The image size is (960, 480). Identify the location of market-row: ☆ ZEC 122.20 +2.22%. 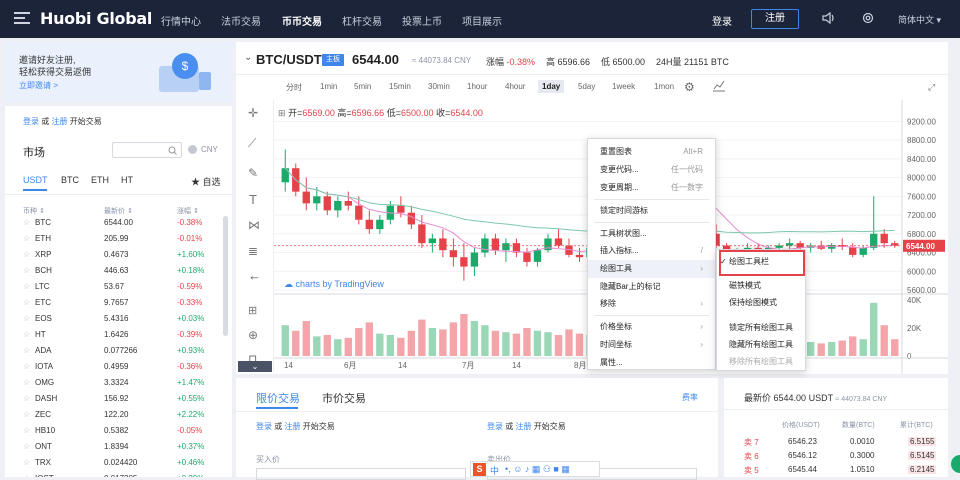
(118, 416).